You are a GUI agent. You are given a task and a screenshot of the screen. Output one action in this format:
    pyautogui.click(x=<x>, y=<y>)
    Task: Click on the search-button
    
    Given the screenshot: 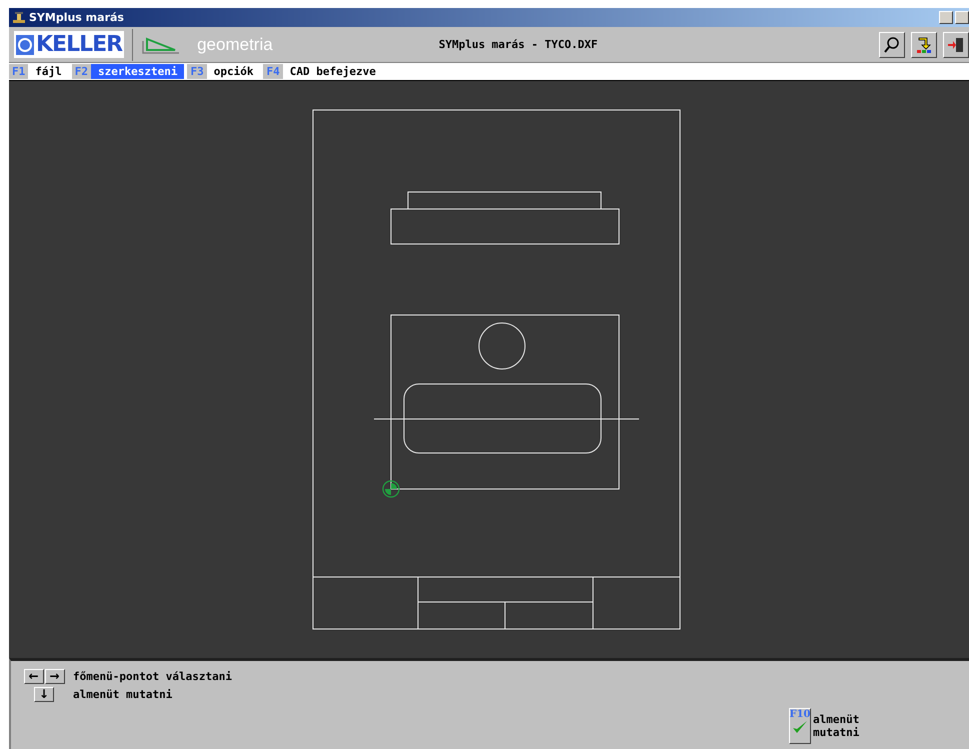 What is the action you would take?
    pyautogui.click(x=892, y=45)
    